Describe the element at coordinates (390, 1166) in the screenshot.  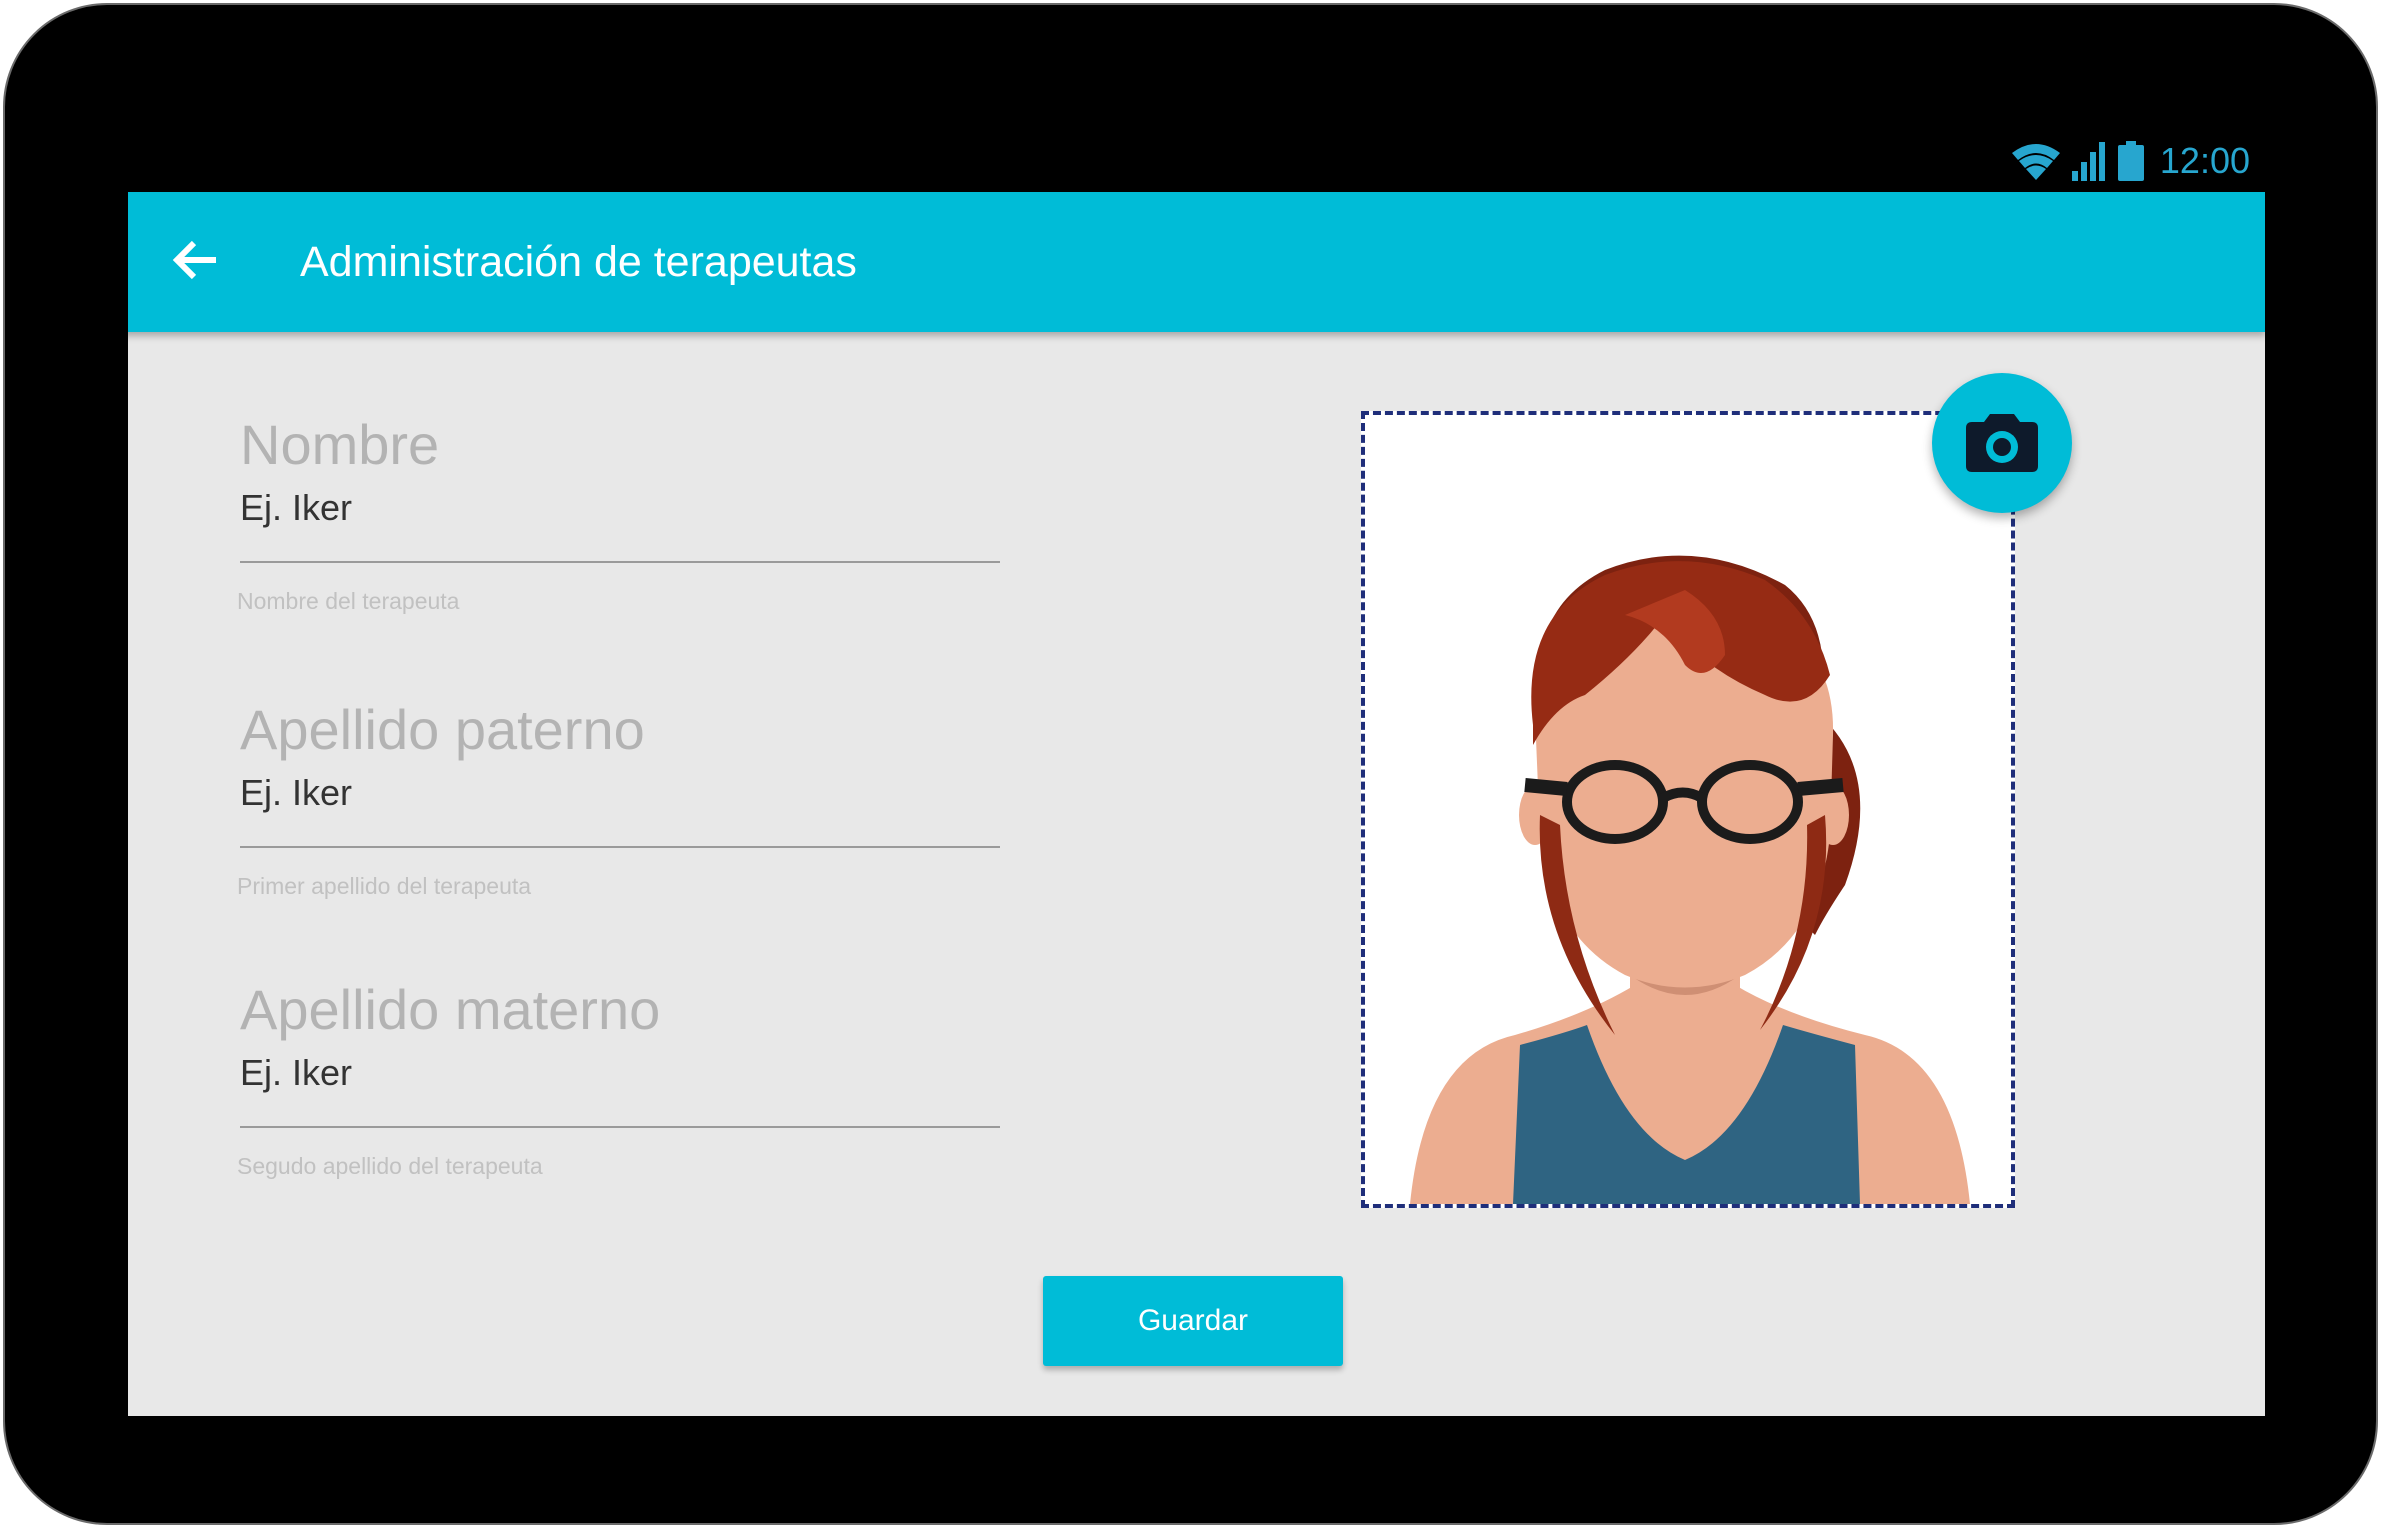
I see `apellido-materno-helper: Segudo apellido del terapeuta` at that location.